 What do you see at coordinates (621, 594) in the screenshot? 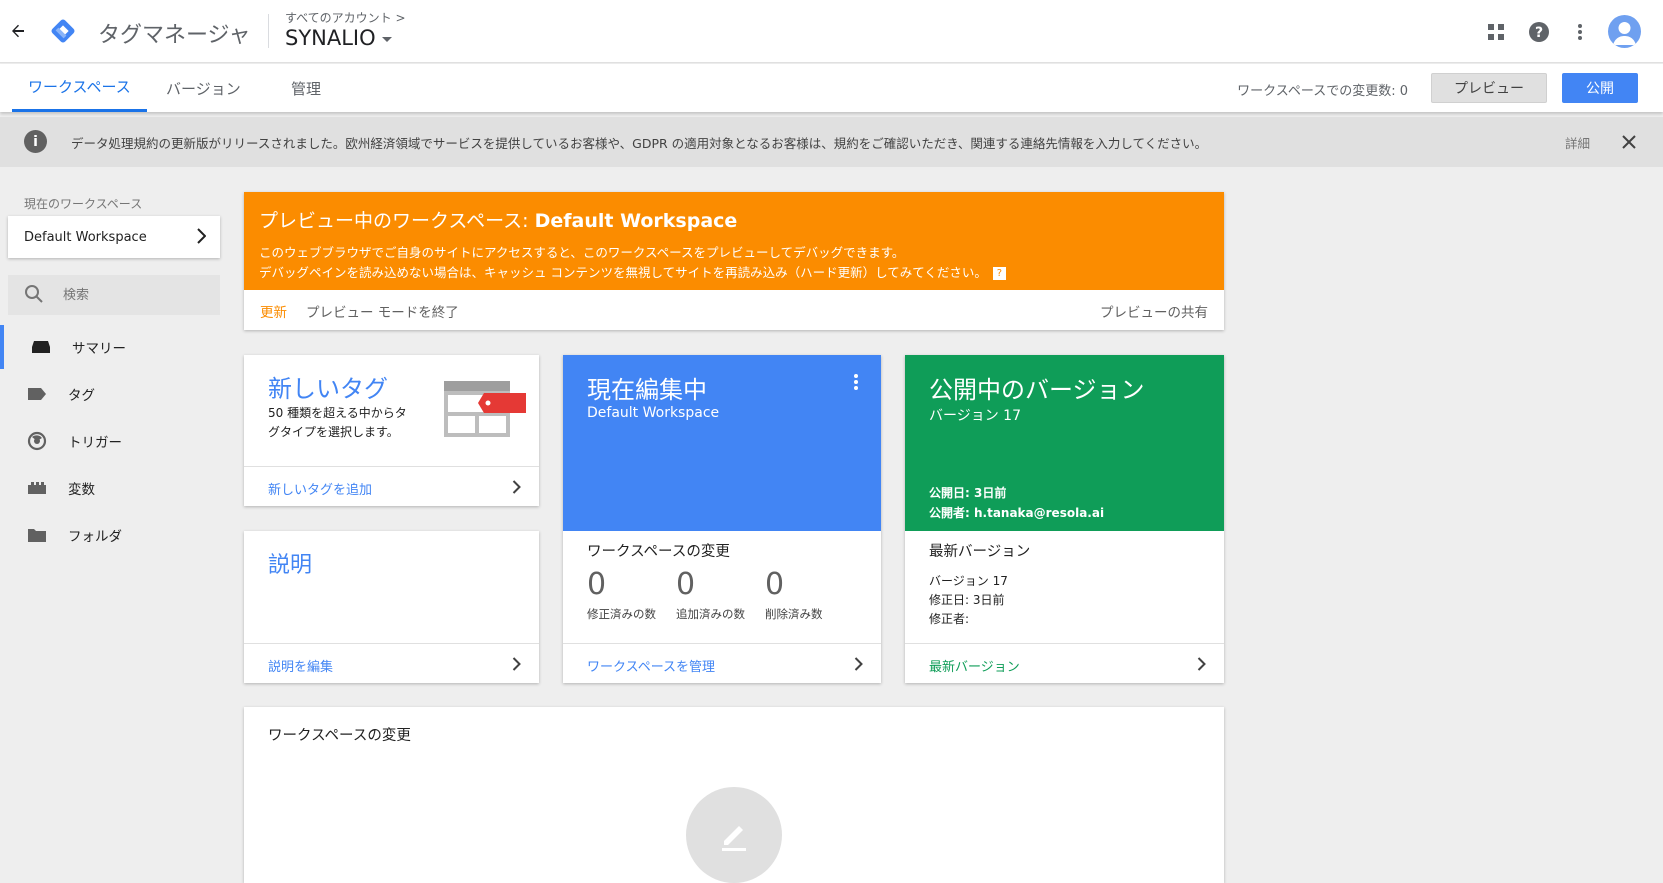
I see `stat-modified: 0 修正済みの数` at bounding box center [621, 594].